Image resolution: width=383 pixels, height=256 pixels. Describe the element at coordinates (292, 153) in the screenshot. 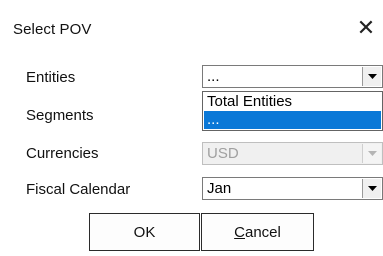

I see `currencies-combobox: USD` at that location.